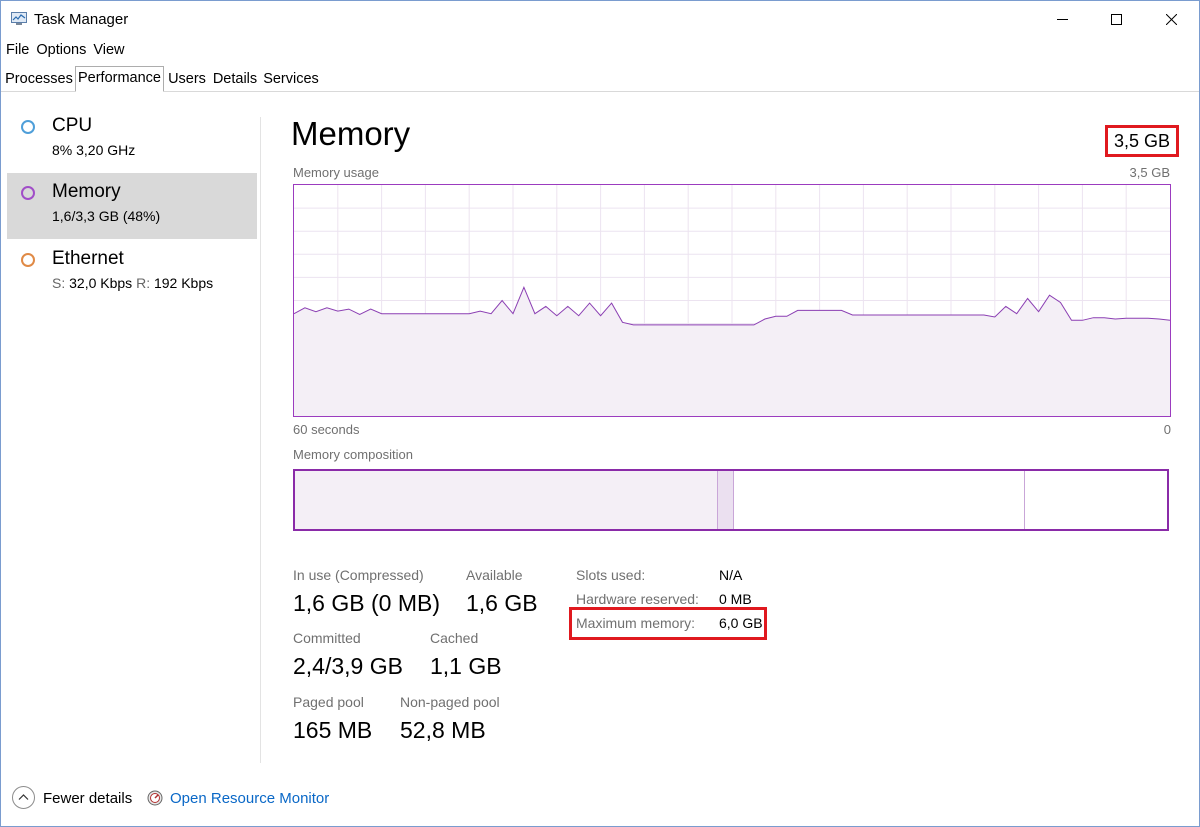 This screenshot has height=827, width=1200. What do you see at coordinates (731, 575) in the screenshot?
I see `slots-used-value: N/A` at bounding box center [731, 575].